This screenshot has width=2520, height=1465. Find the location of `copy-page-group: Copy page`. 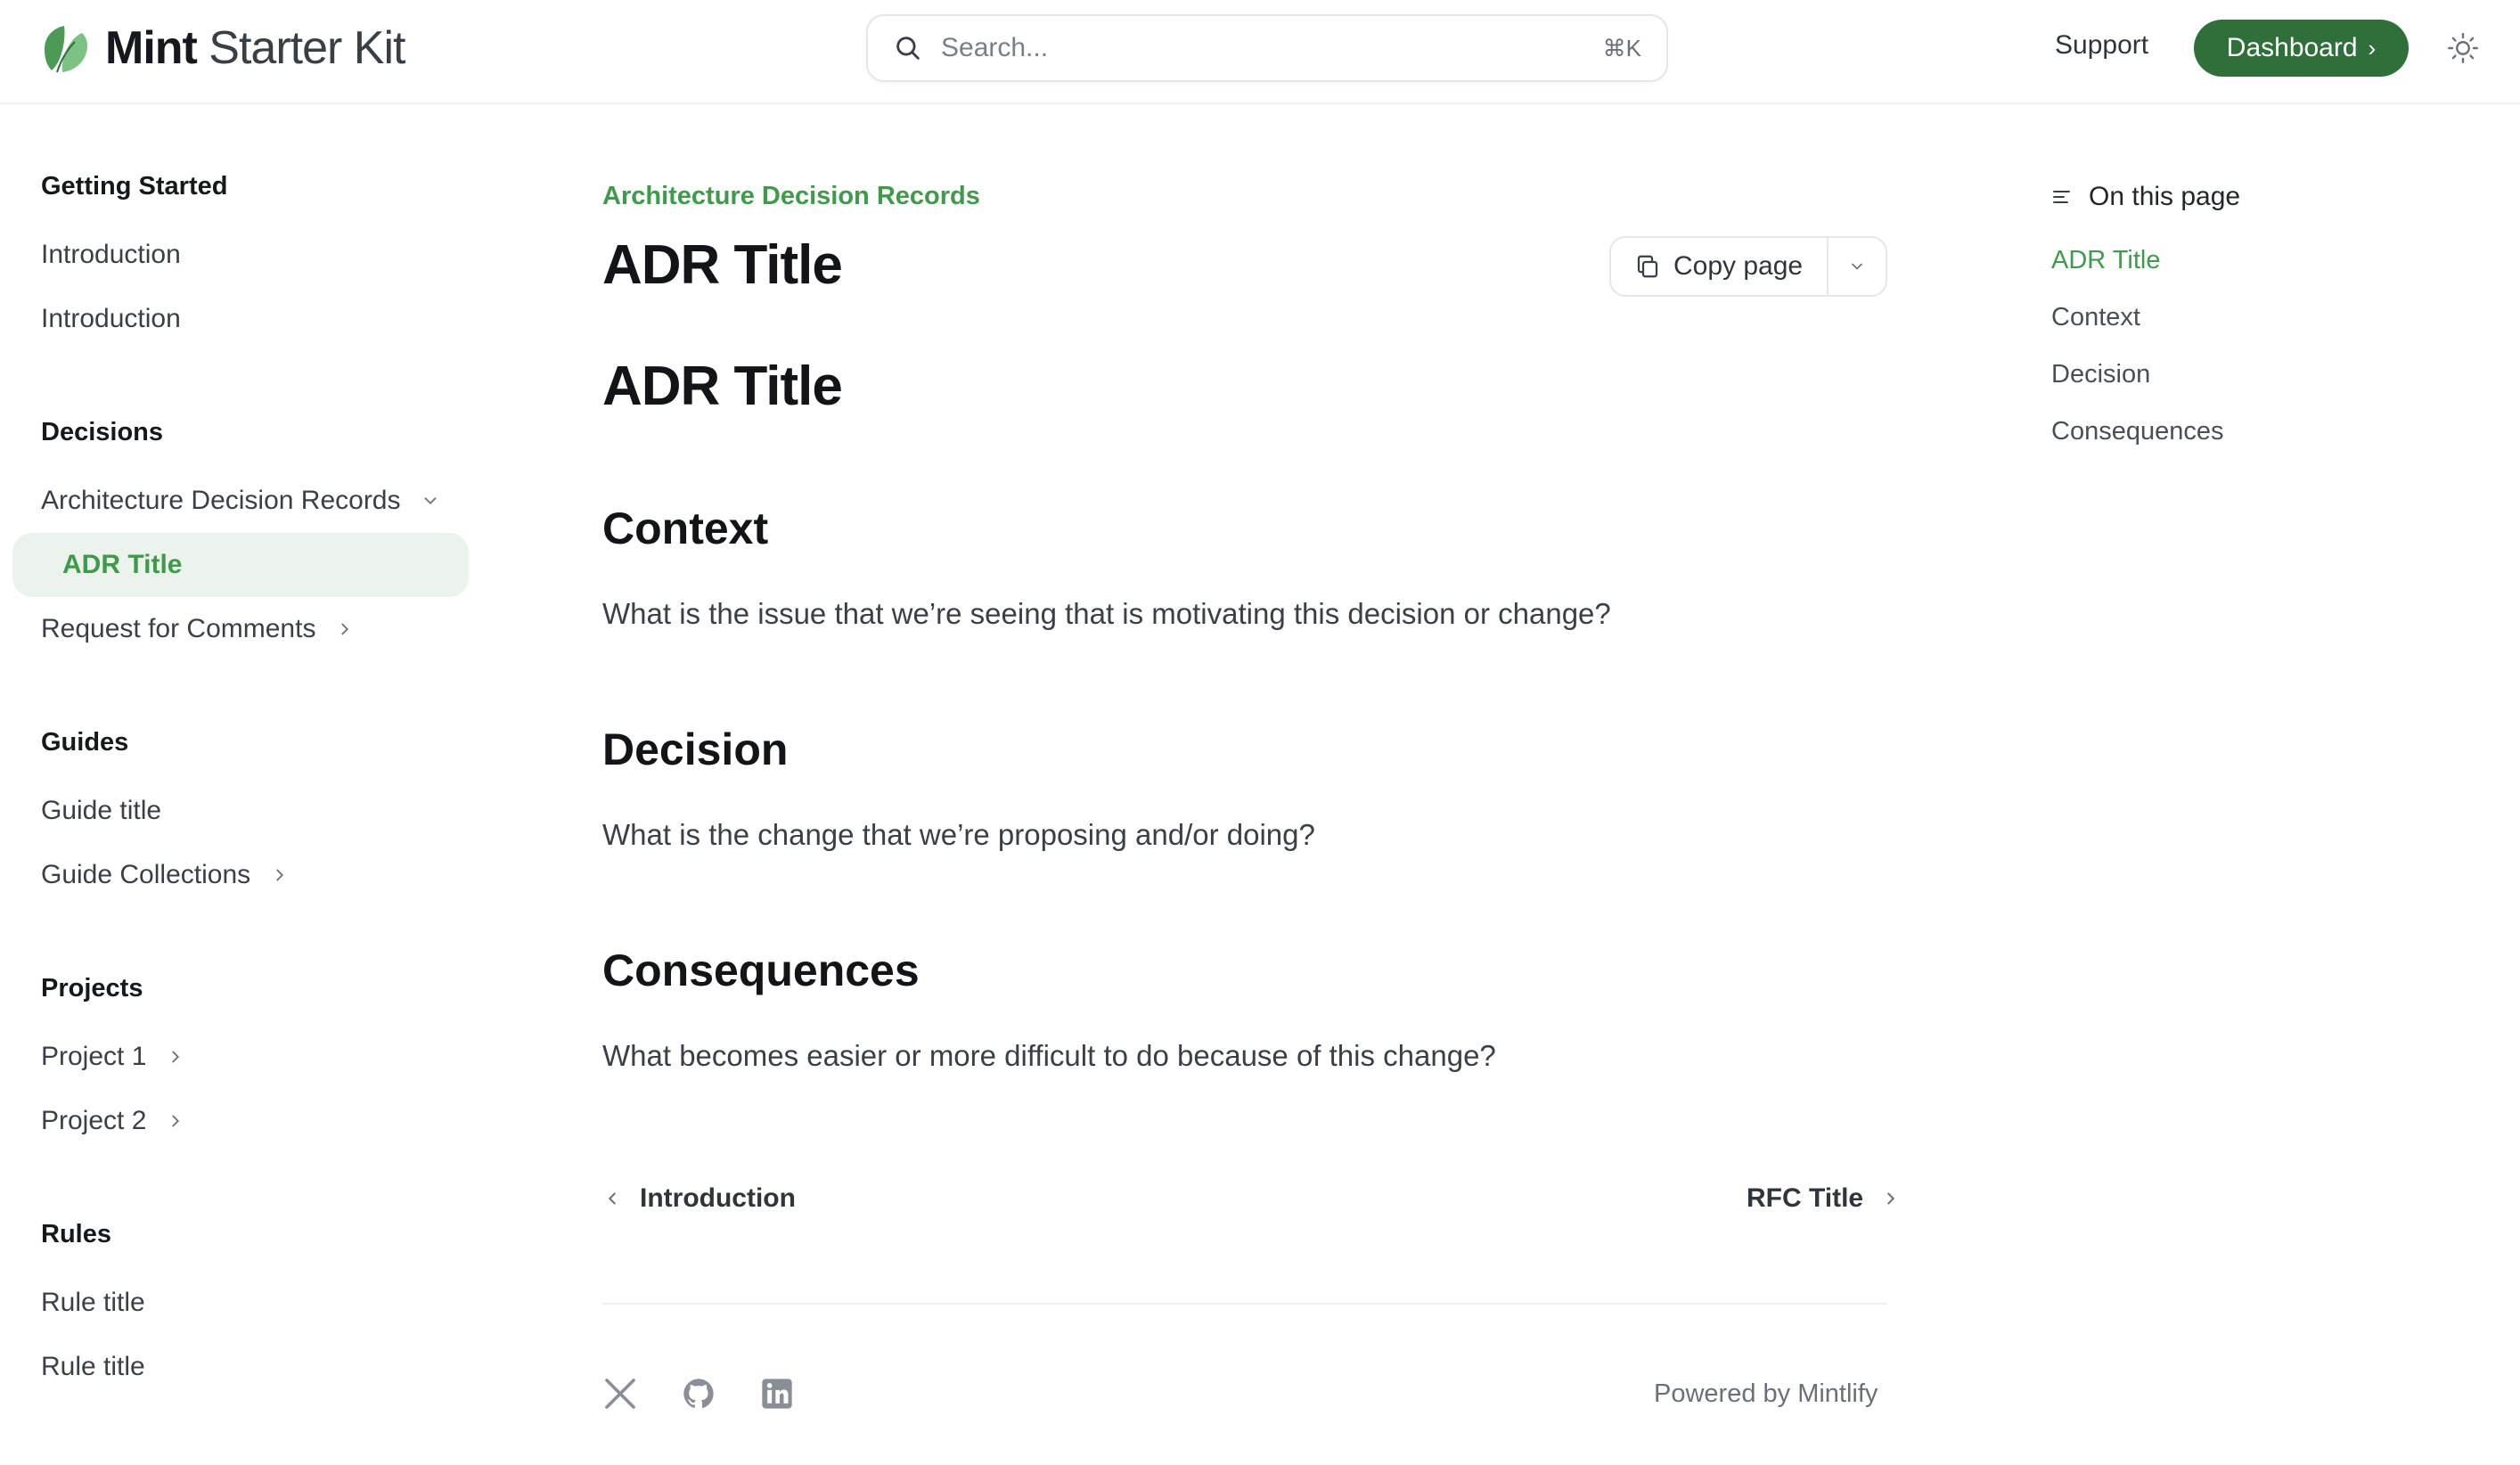

copy-page-group: Copy page is located at coordinates (1748, 266).